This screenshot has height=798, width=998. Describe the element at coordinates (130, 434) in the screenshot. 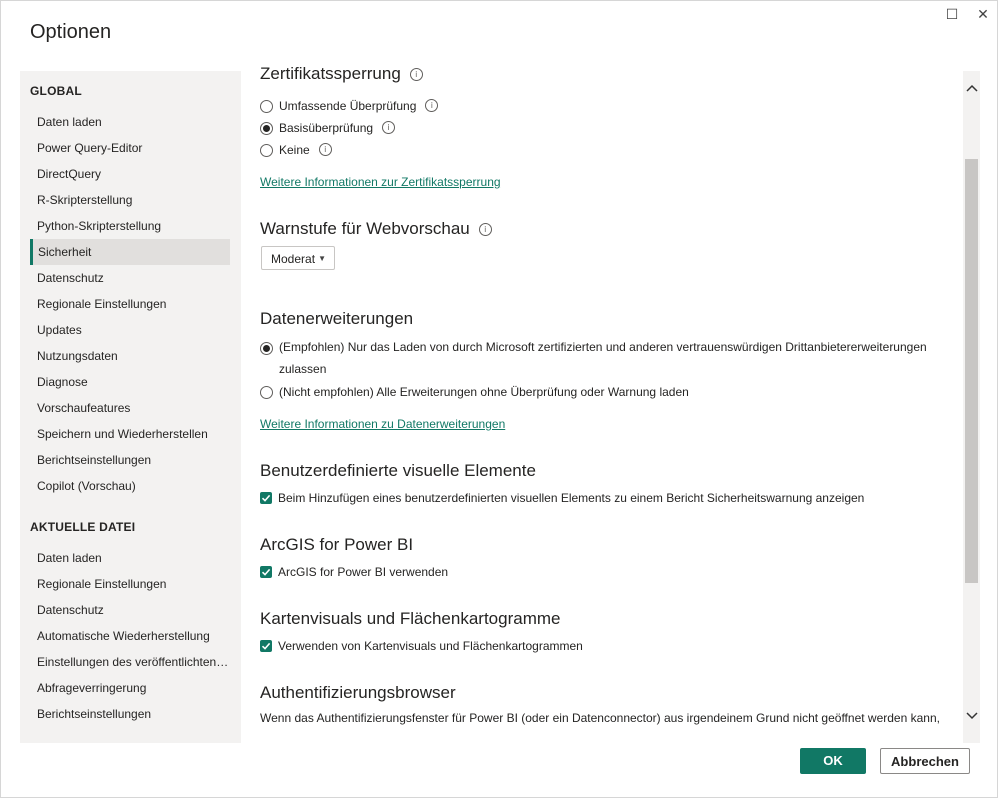

I see `sidebar-item-speichern-wiederherstellen: Speichern und Wiederherstellen` at that location.